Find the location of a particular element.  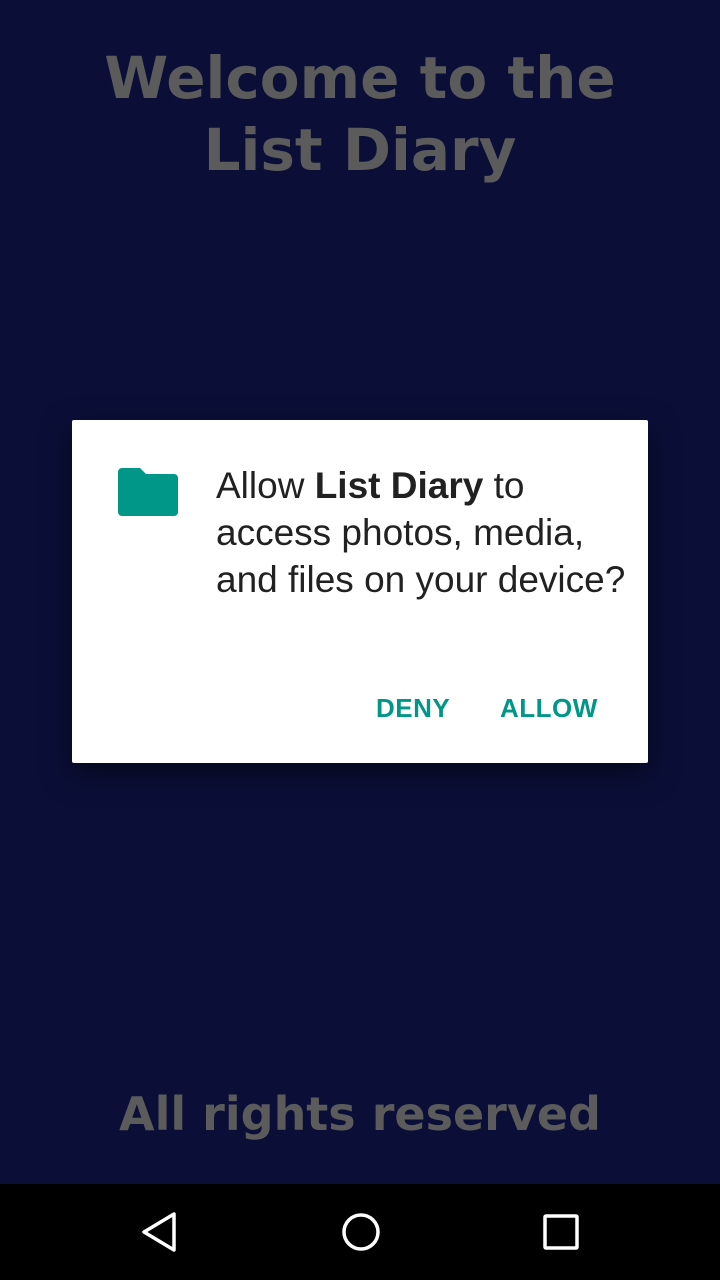

deny-button: DENY is located at coordinates (413, 708).